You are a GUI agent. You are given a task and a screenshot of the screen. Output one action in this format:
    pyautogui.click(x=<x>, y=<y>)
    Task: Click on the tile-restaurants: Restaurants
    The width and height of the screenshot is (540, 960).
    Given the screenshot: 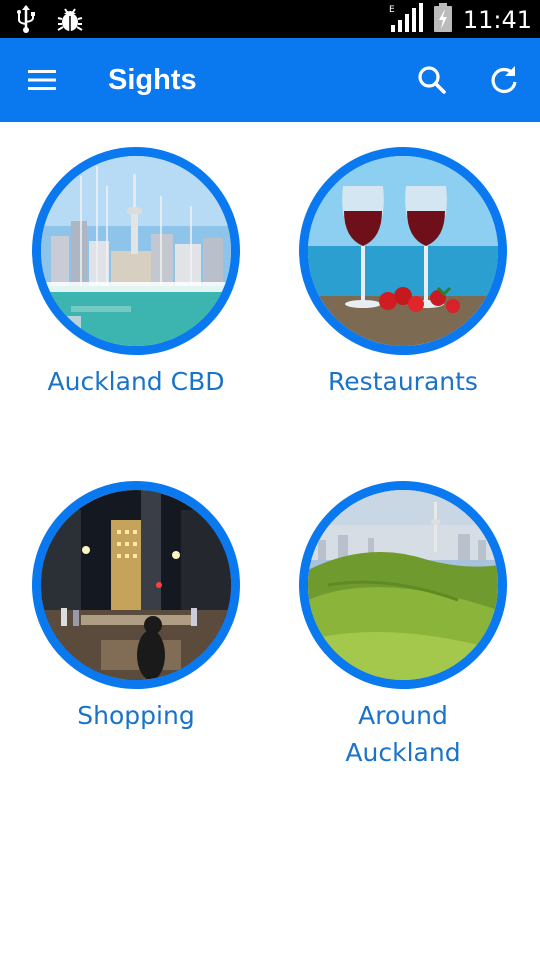 What is the action you would take?
    pyautogui.click(x=403, y=273)
    